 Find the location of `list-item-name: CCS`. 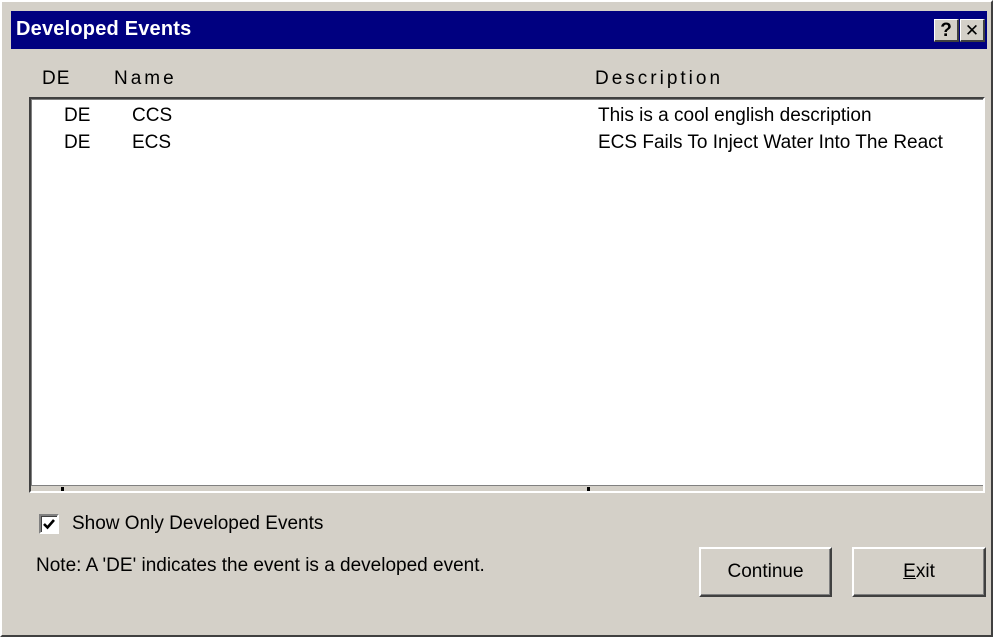

list-item-name: CCS is located at coordinates (152, 115).